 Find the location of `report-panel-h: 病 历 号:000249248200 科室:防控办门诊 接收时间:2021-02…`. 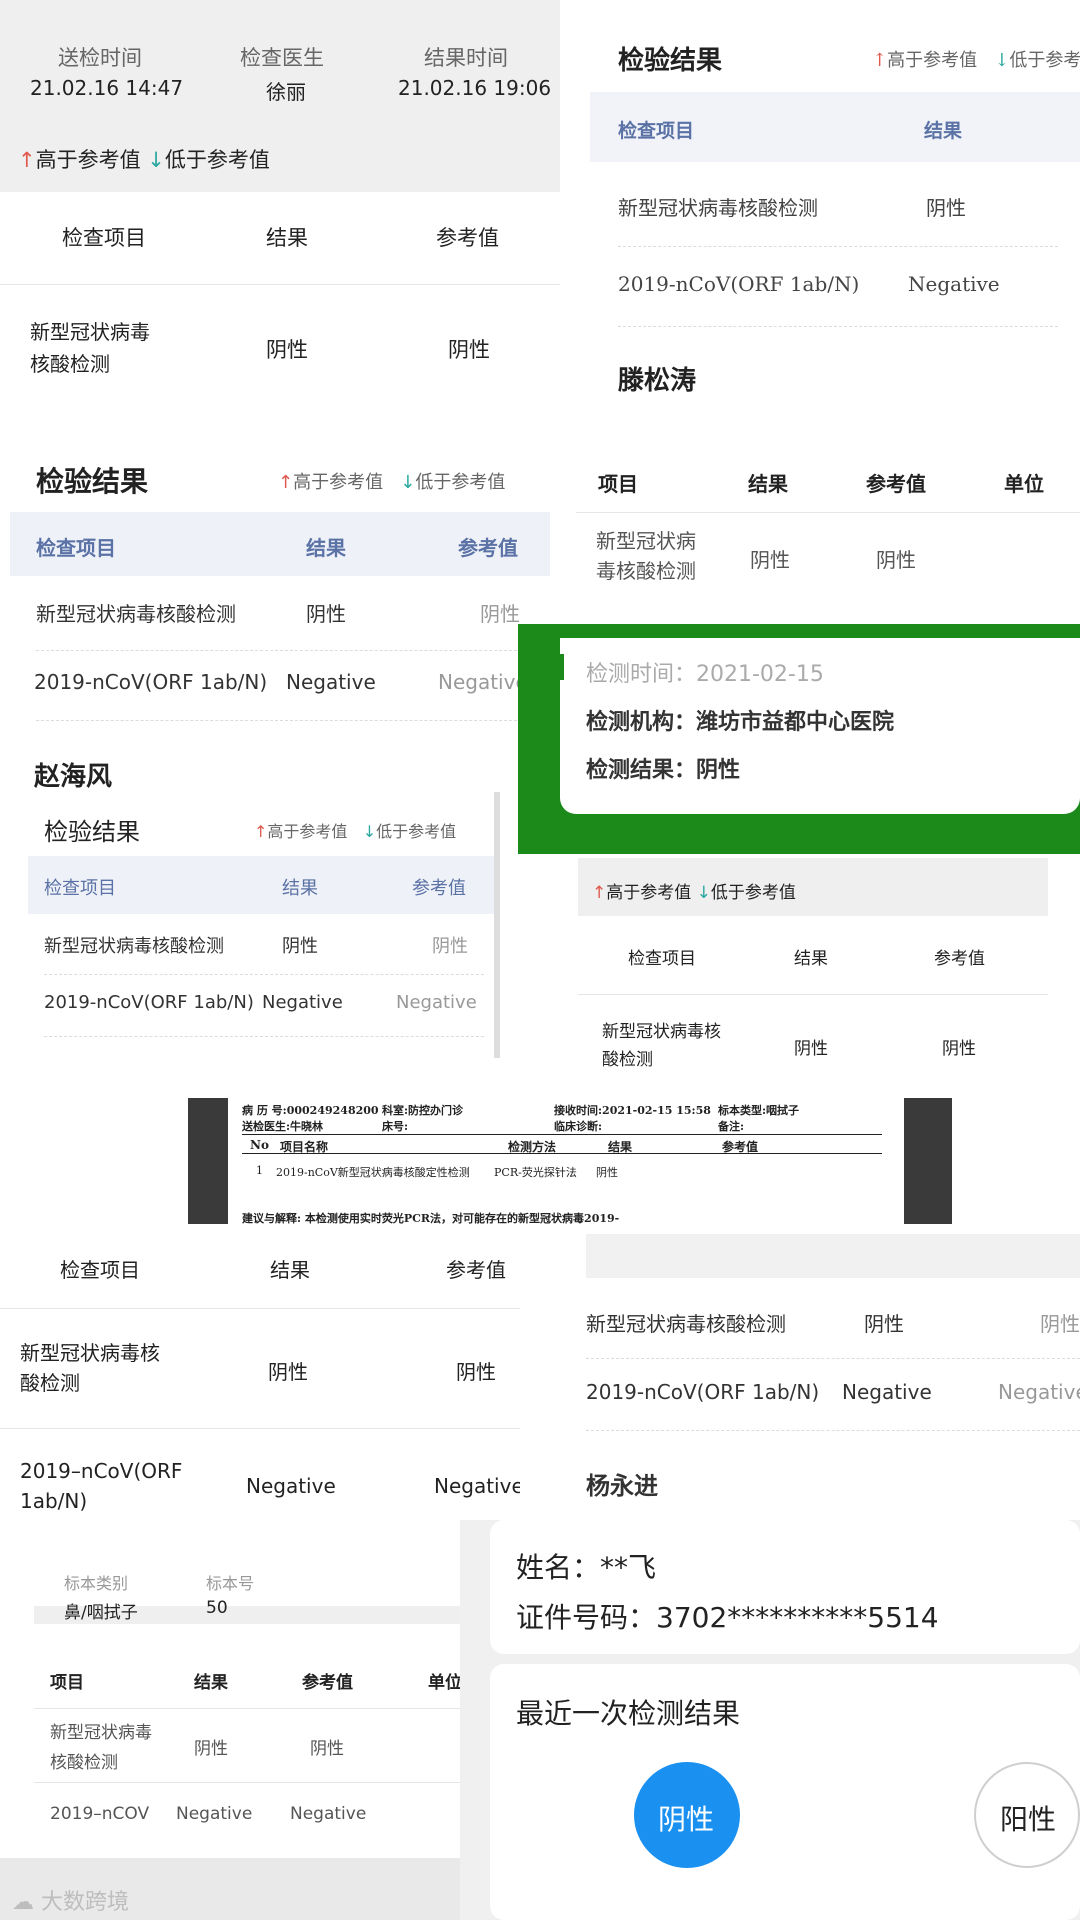

report-panel-h: 病 历 号:000249248200 科室:防控办门诊 接收时间:2021-02… is located at coordinates (570, 1161).